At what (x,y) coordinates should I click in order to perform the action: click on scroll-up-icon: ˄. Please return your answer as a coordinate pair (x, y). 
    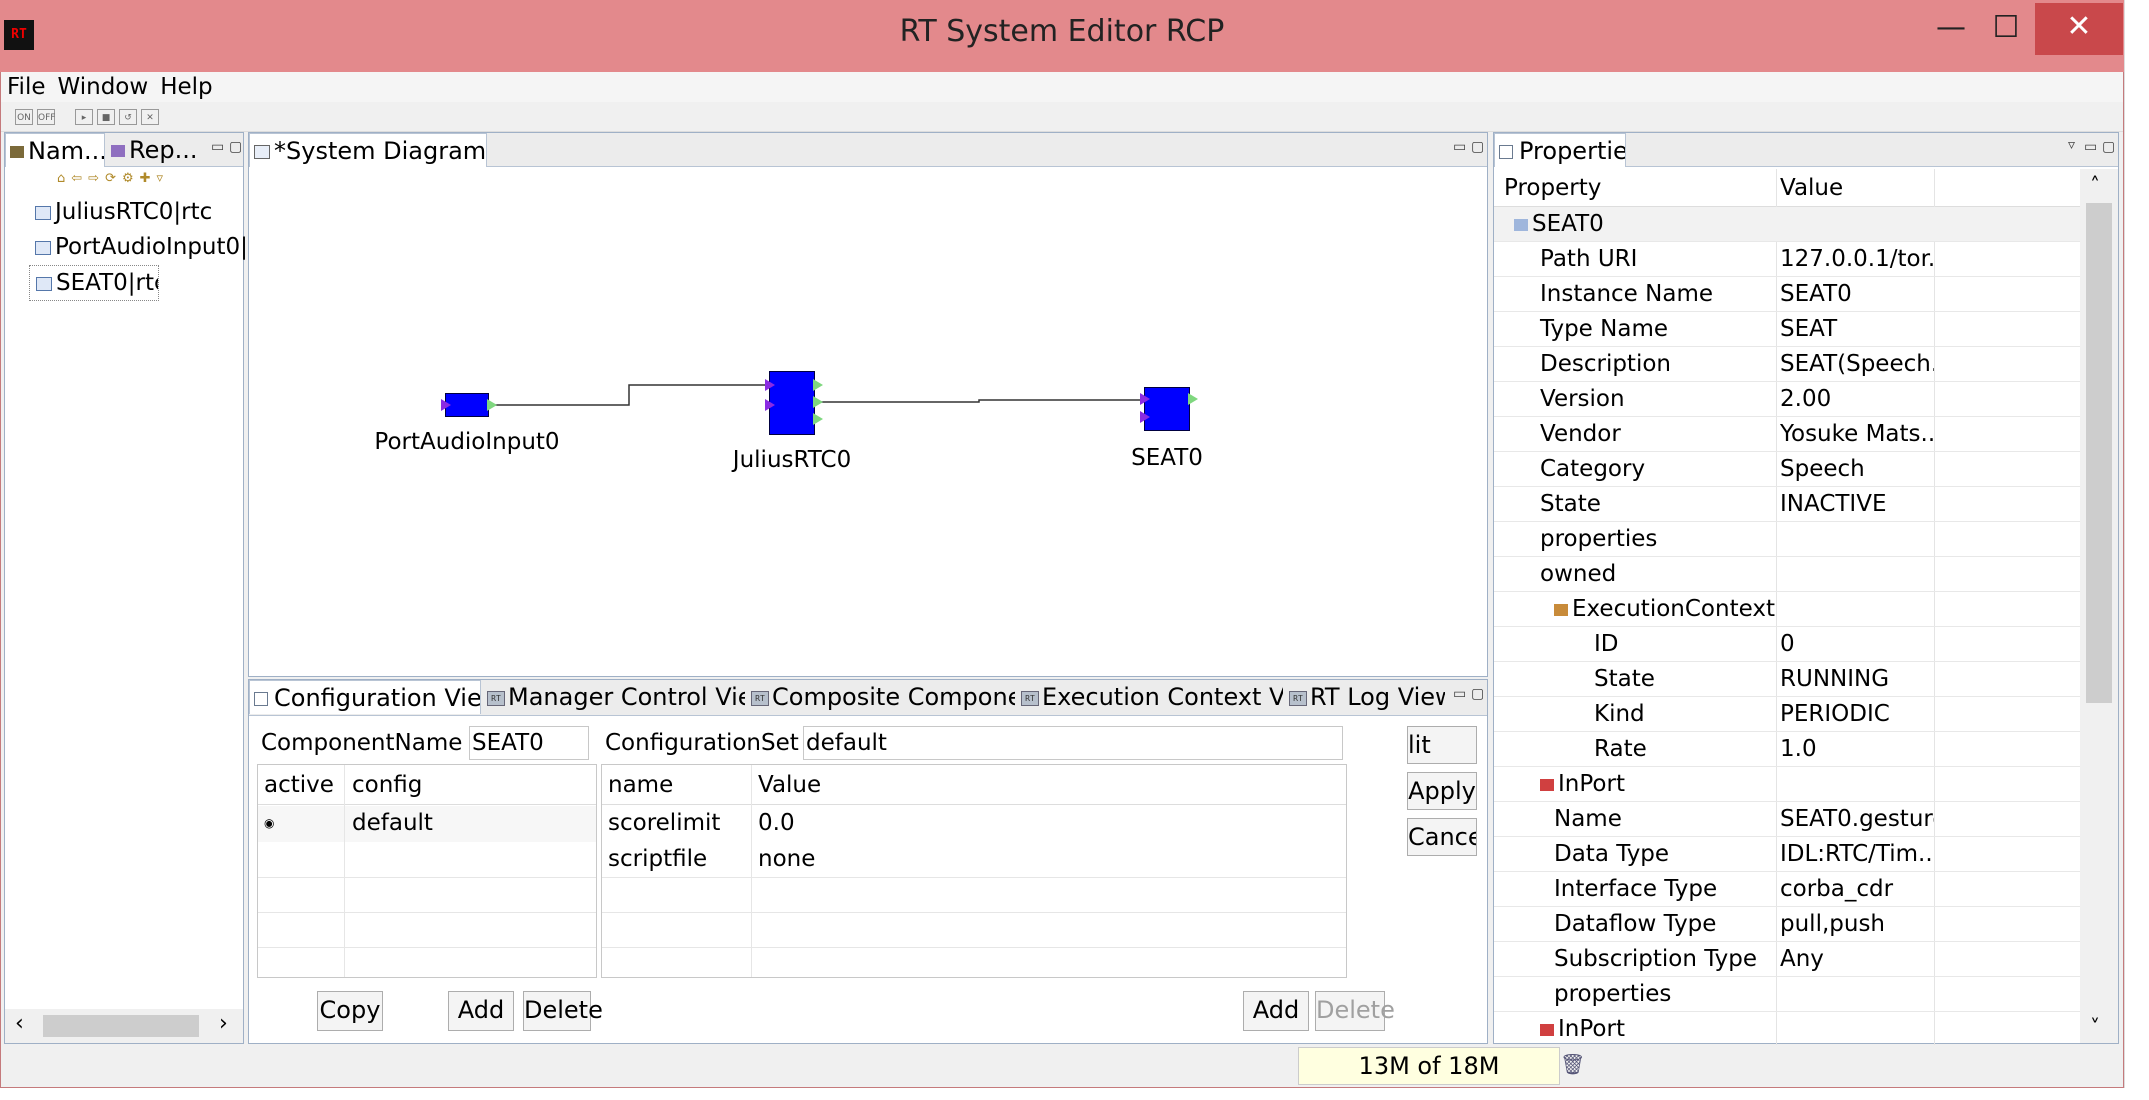
    Looking at the image, I should click on (2095, 185).